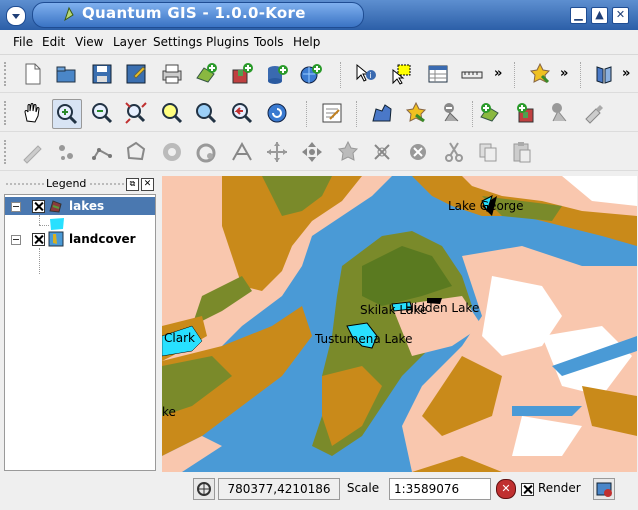  What do you see at coordinates (488, 152) in the screenshot?
I see `copy-features-icon` at bounding box center [488, 152].